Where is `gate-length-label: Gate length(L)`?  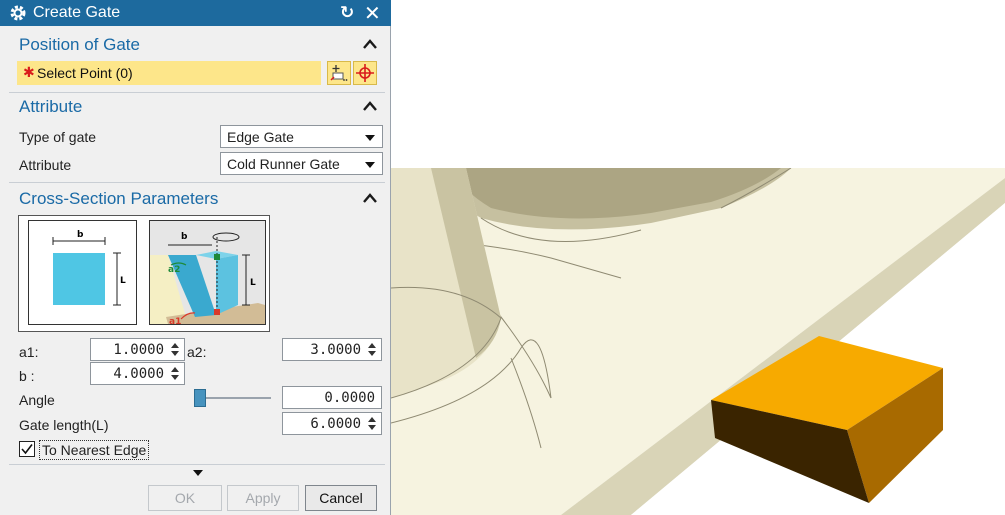
gate-length-label: Gate length(L) is located at coordinates (64, 425).